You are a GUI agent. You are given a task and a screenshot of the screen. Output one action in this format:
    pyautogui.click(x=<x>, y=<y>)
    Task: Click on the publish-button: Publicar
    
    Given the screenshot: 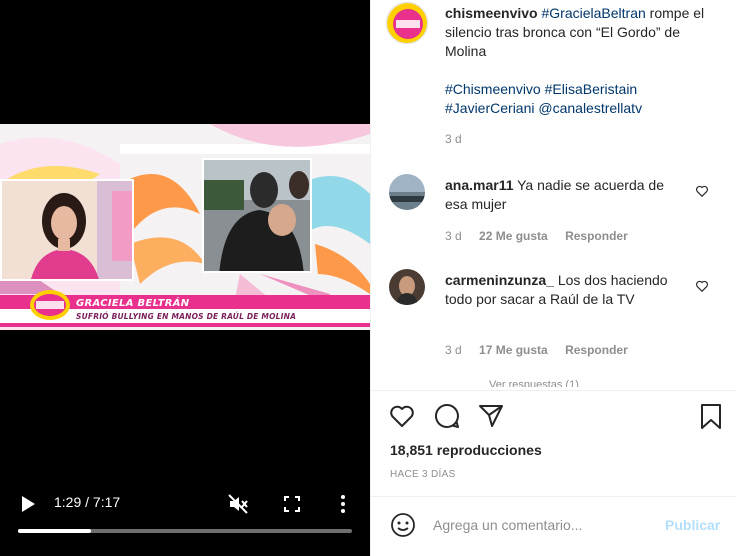 What is the action you would take?
    pyautogui.click(x=692, y=525)
    